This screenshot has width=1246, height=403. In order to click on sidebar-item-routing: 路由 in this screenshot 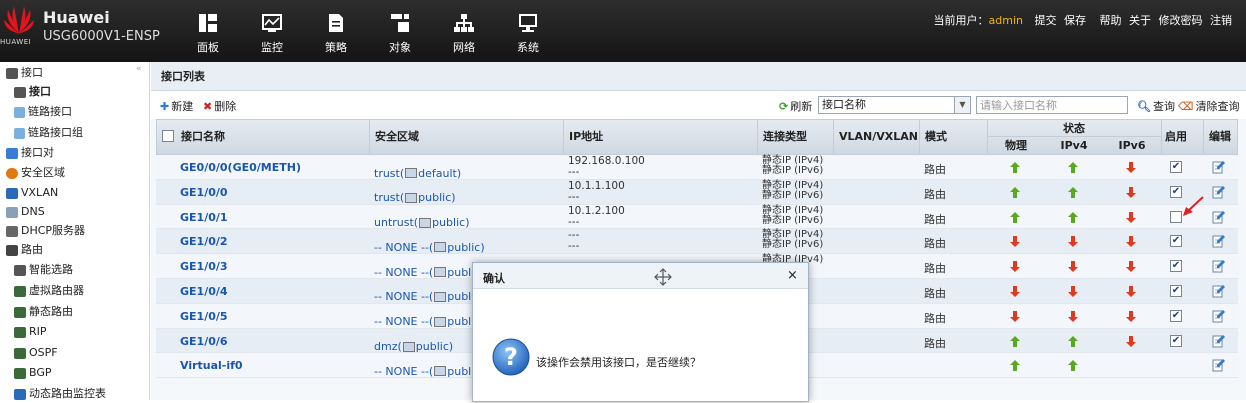, I will do `click(24, 250)`.